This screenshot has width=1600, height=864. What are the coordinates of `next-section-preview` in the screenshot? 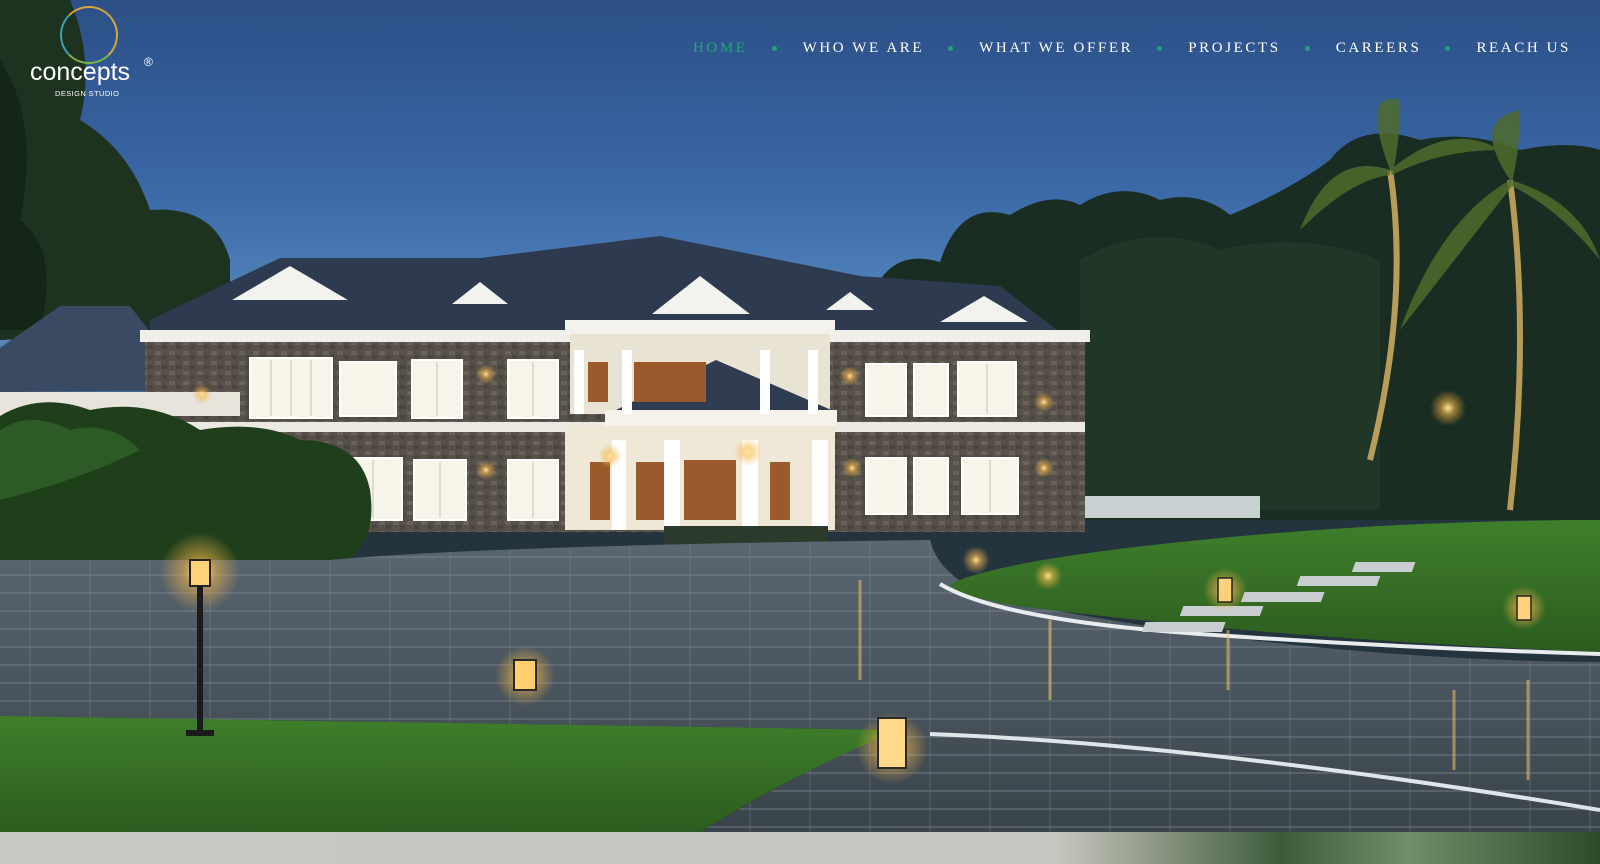 It's located at (800, 848).